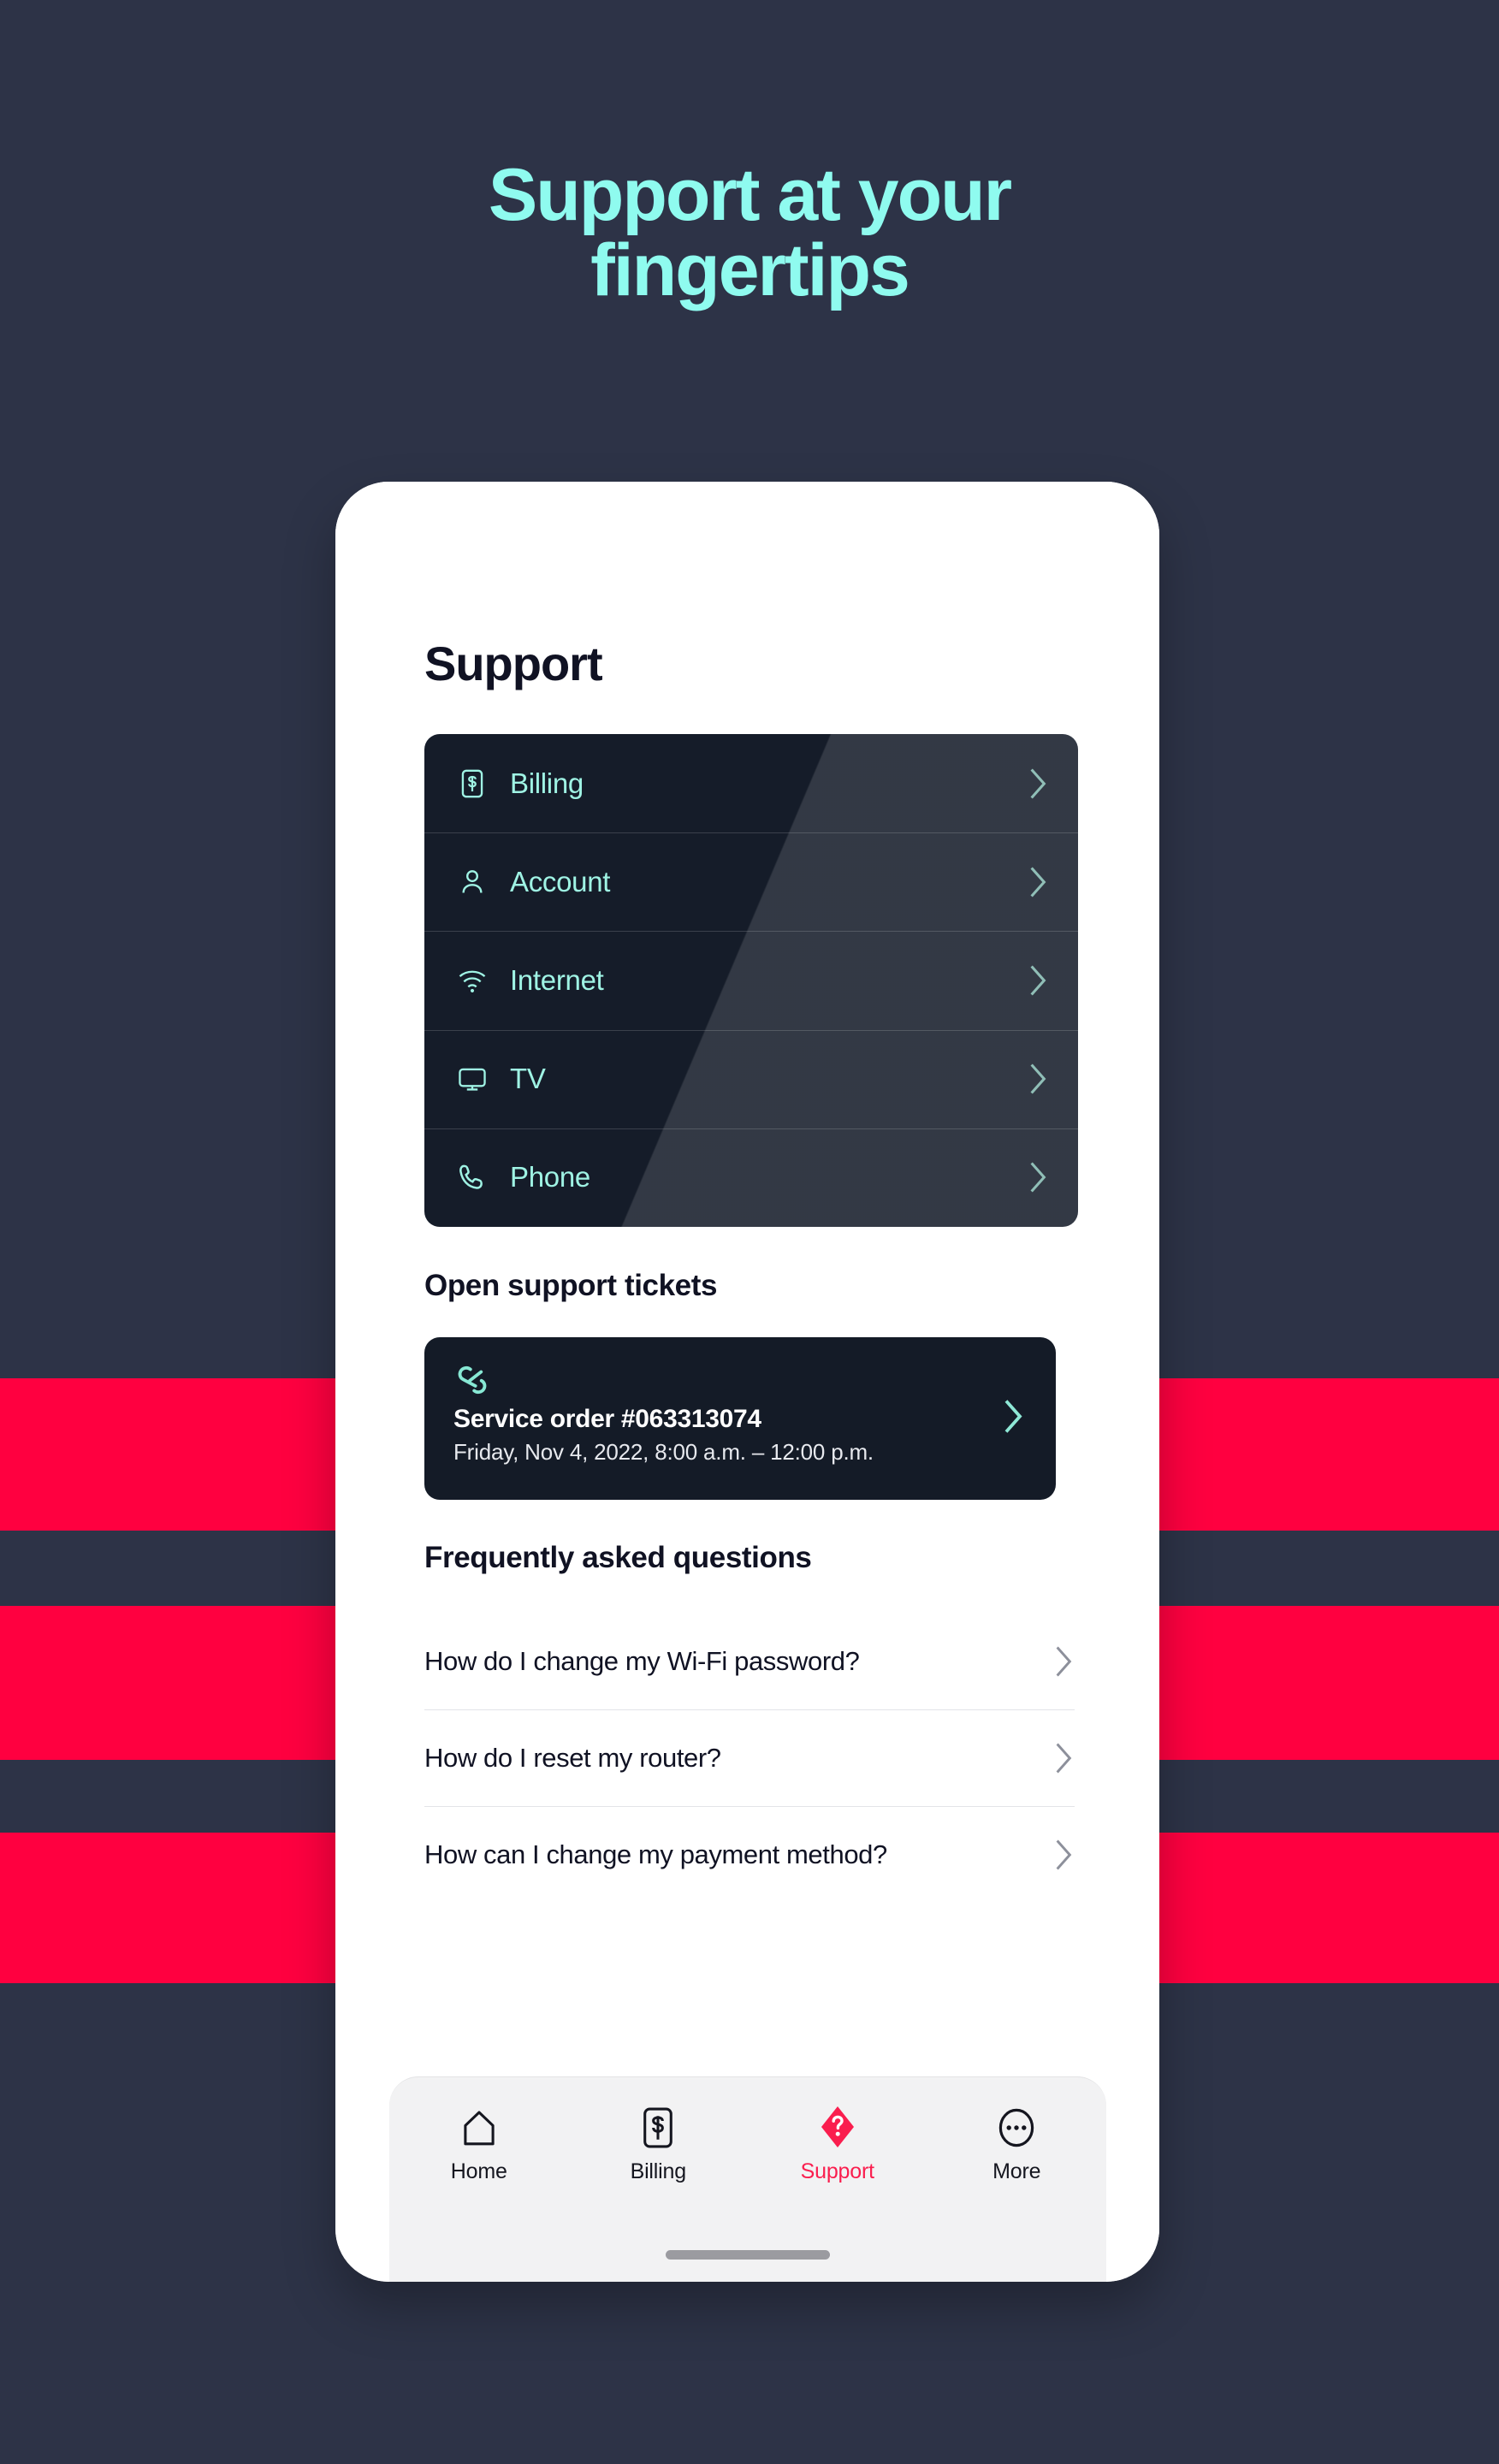 The width and height of the screenshot is (1499, 2464). I want to click on phone-icon, so click(472, 1177).